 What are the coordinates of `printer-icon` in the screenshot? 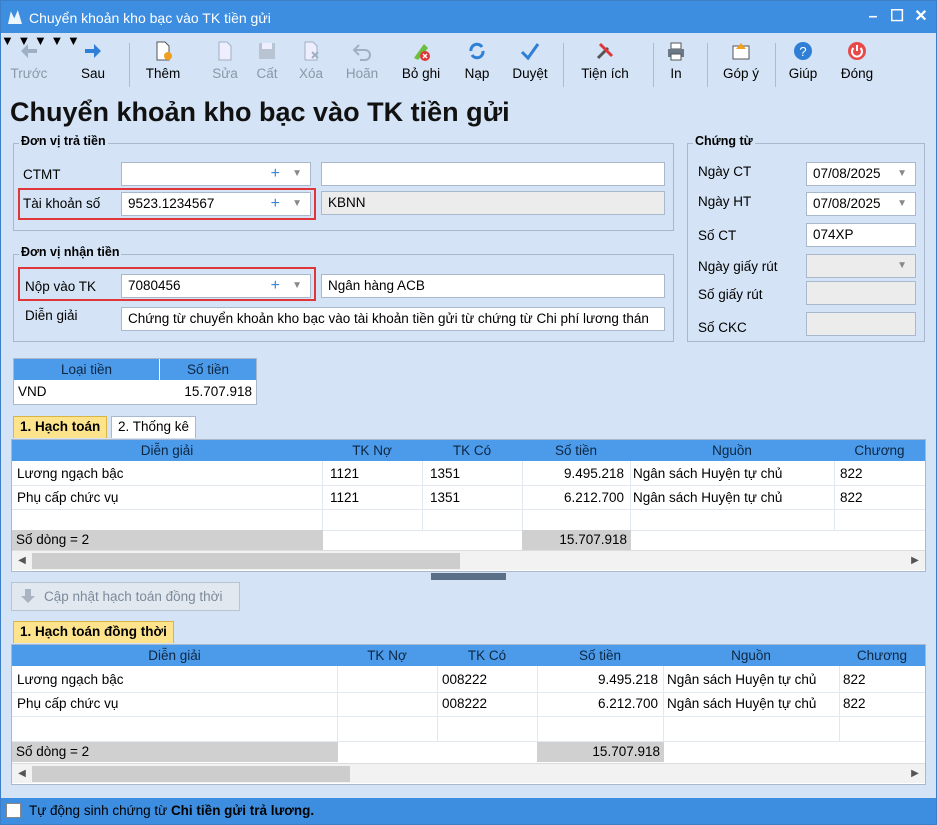 It's located at (676, 51).